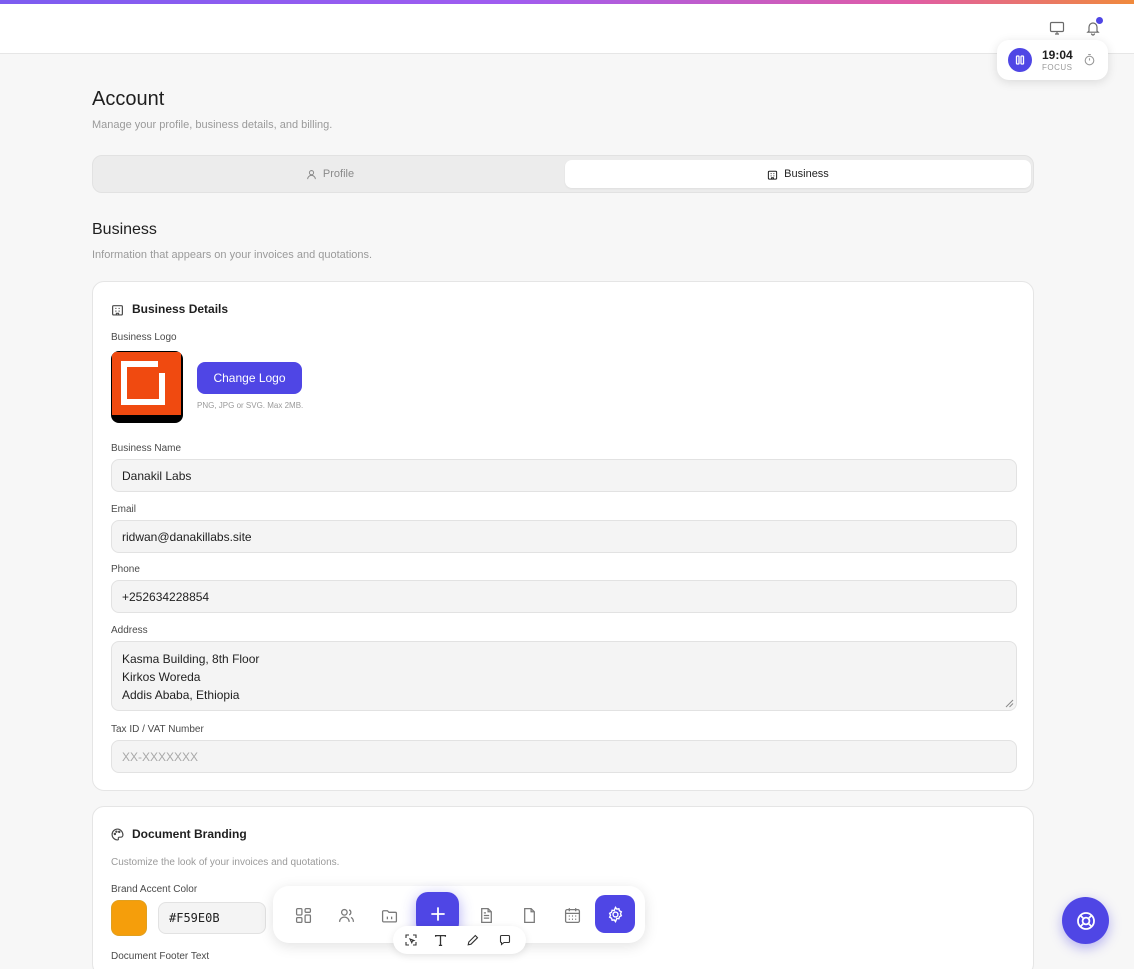  I want to click on dashboard-button, so click(303, 915).